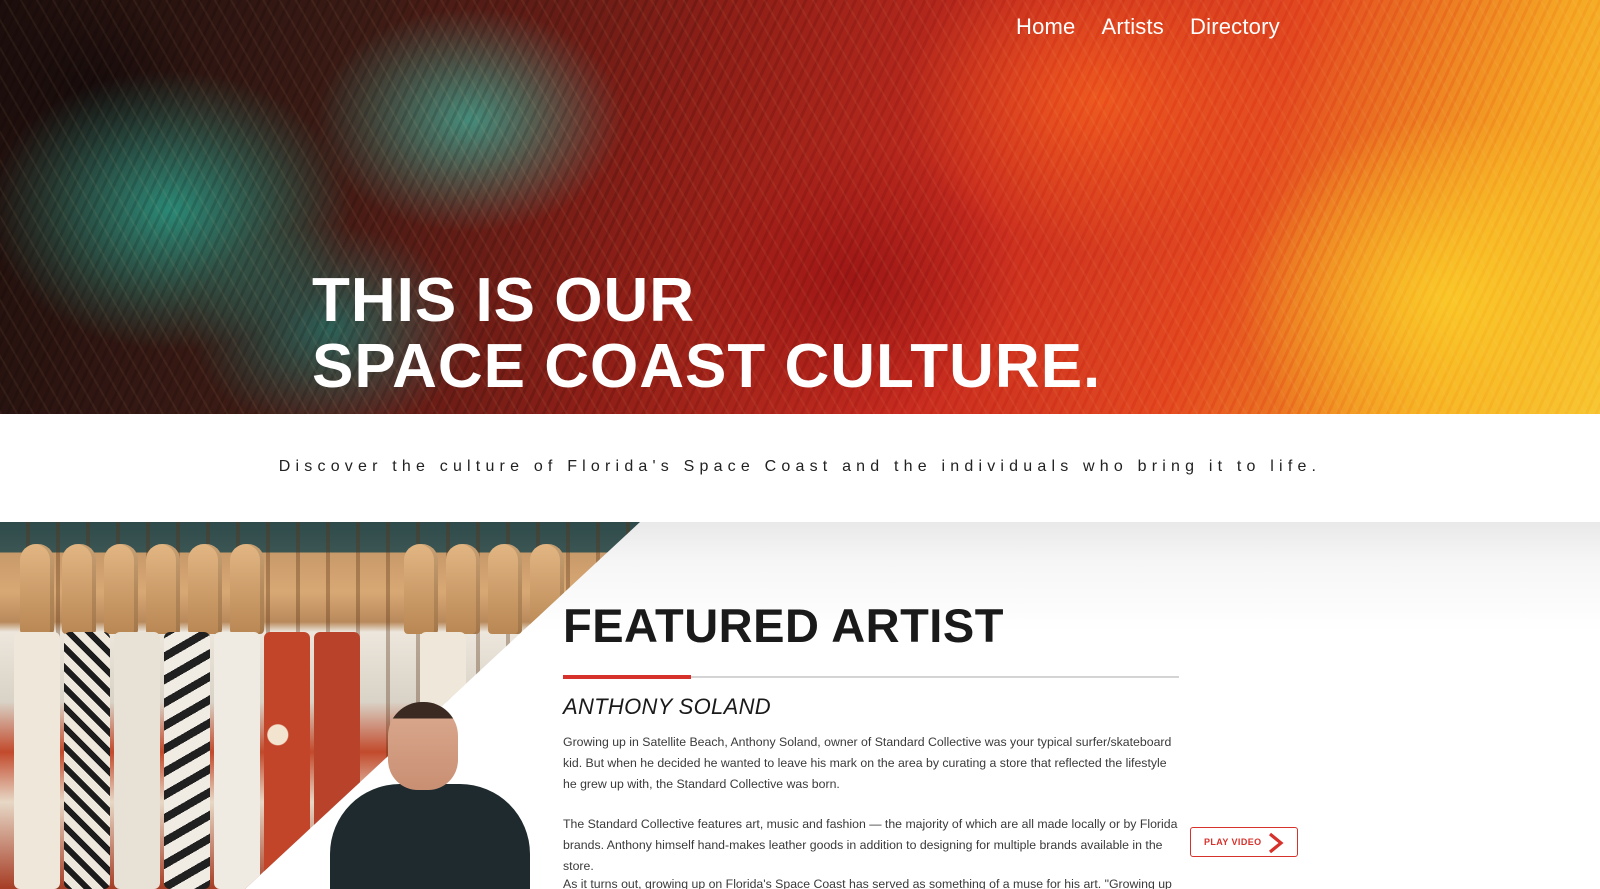  Describe the element at coordinates (504, 300) in the screenshot. I see `hero-title-line-1: THIS IS OUR` at that location.